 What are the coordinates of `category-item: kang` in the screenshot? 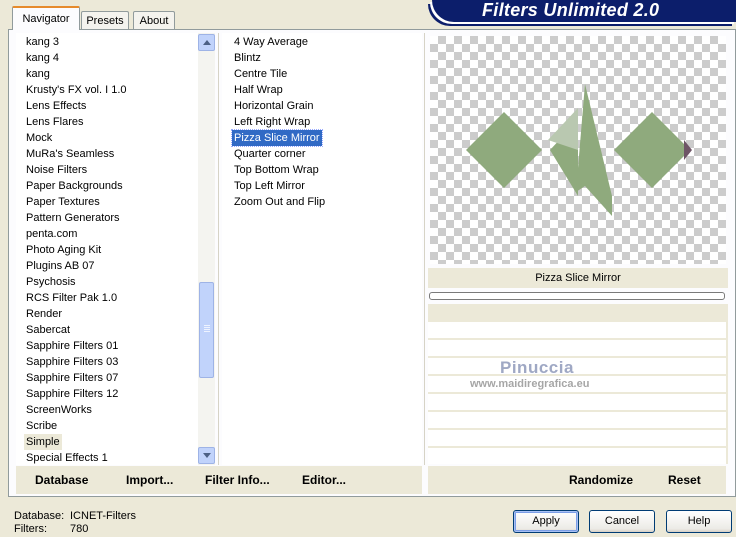 It's located at (38, 74).